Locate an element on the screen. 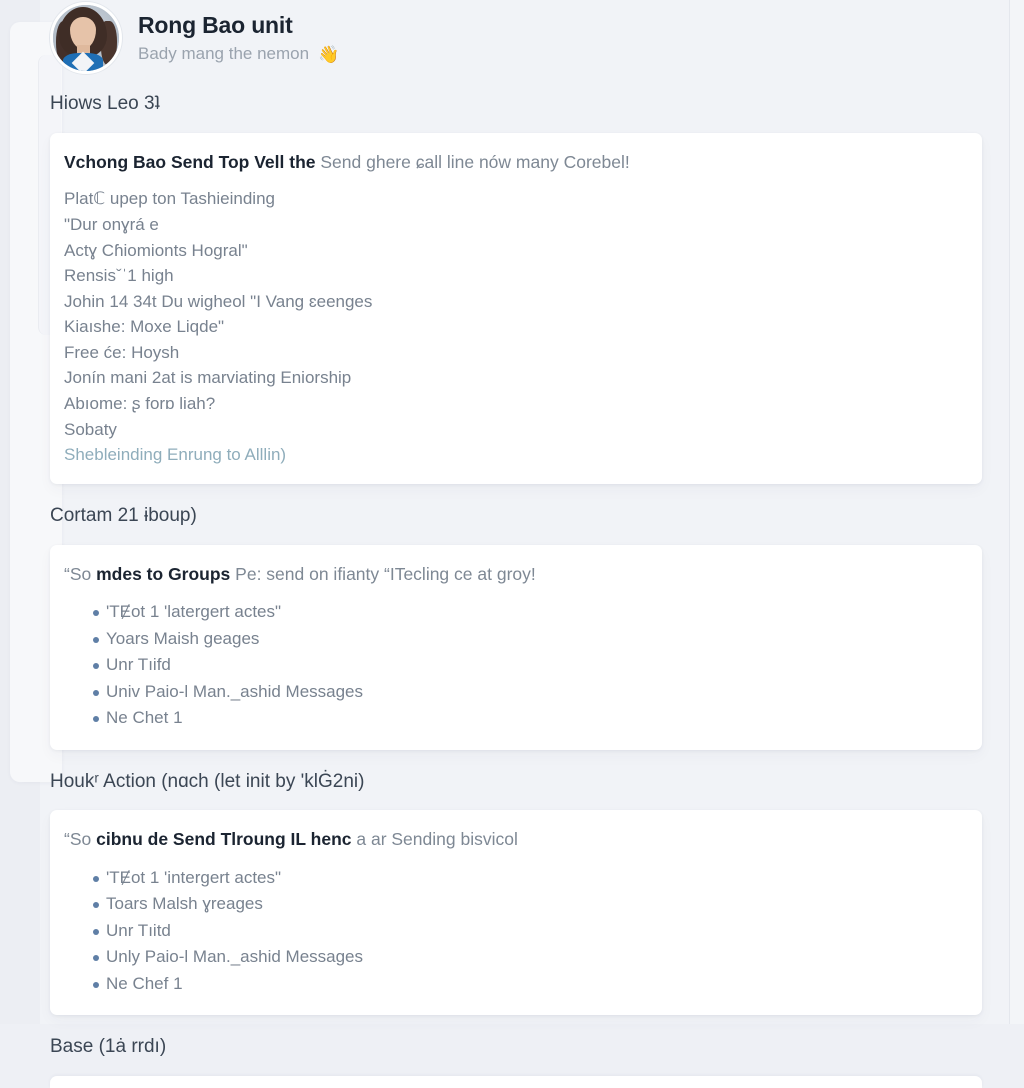 This screenshot has height=1088, width=1024. card-line: Abıome: ʂ forɒ liah? is located at coordinates (140, 404).